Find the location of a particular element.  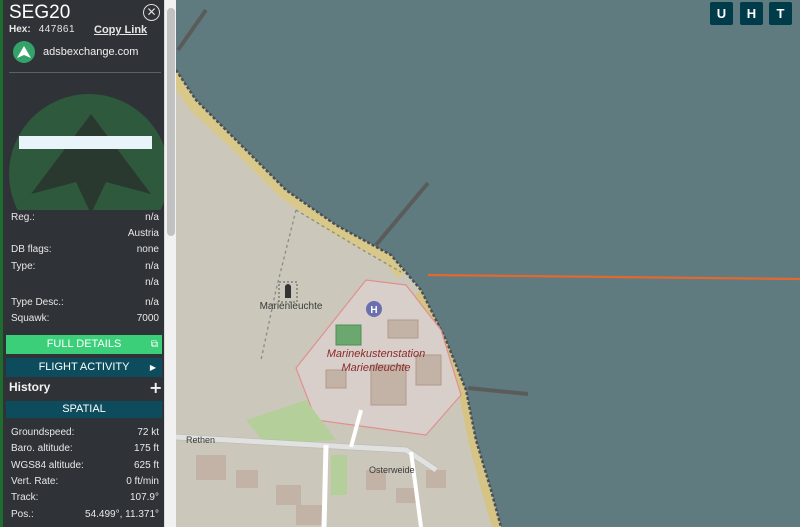

divider is located at coordinates (85, 72).